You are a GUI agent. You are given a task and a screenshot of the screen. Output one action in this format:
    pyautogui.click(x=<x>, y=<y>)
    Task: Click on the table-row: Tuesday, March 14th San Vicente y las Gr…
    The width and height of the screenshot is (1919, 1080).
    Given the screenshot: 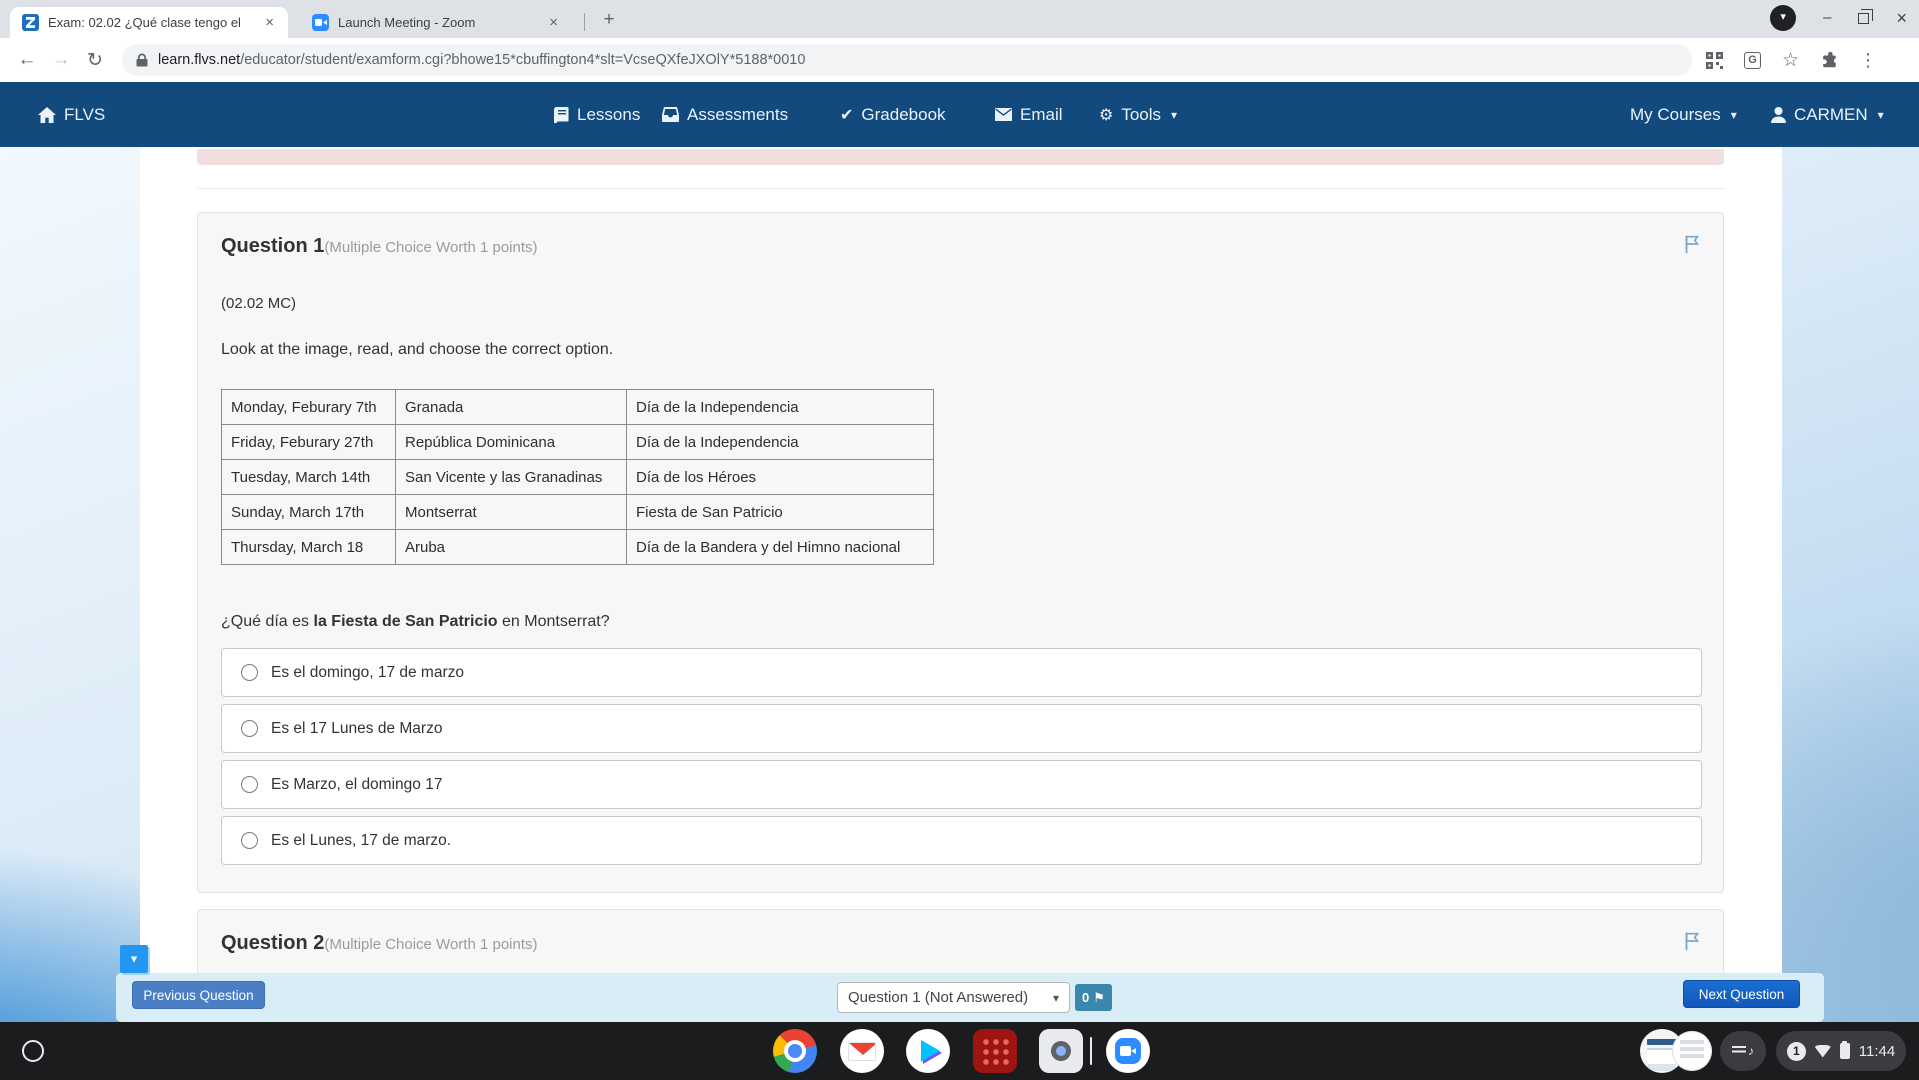 What is the action you would take?
    pyautogui.click(x=577, y=477)
    